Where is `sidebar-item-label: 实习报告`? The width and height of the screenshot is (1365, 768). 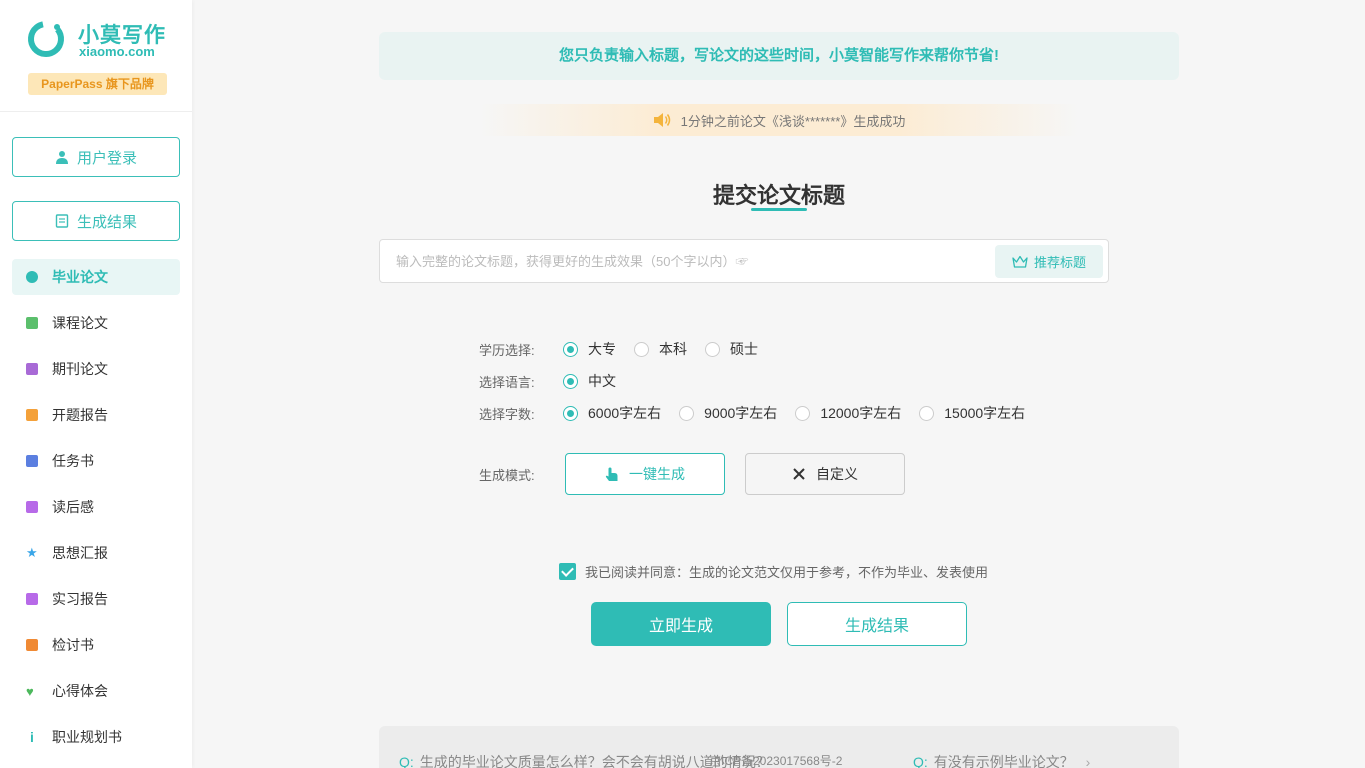
sidebar-item-label: 实习报告 is located at coordinates (80, 599).